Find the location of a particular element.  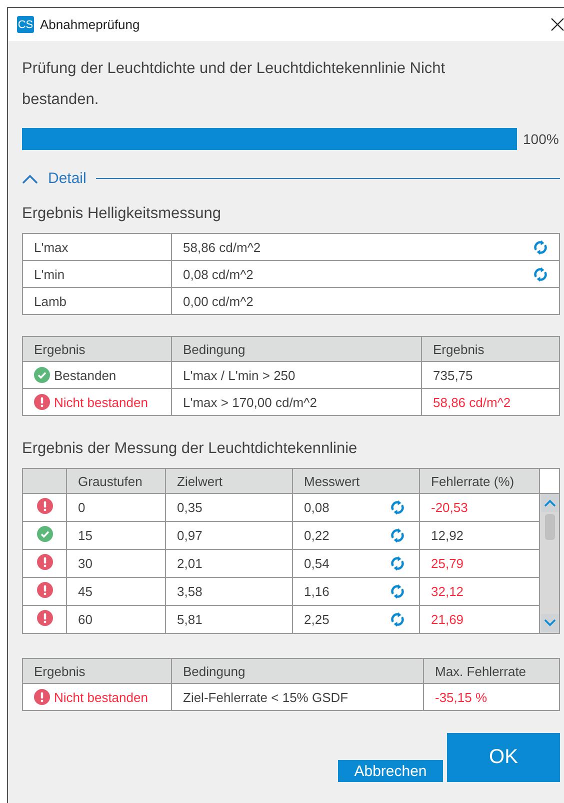

result-text: Bestanden is located at coordinates (85, 375).